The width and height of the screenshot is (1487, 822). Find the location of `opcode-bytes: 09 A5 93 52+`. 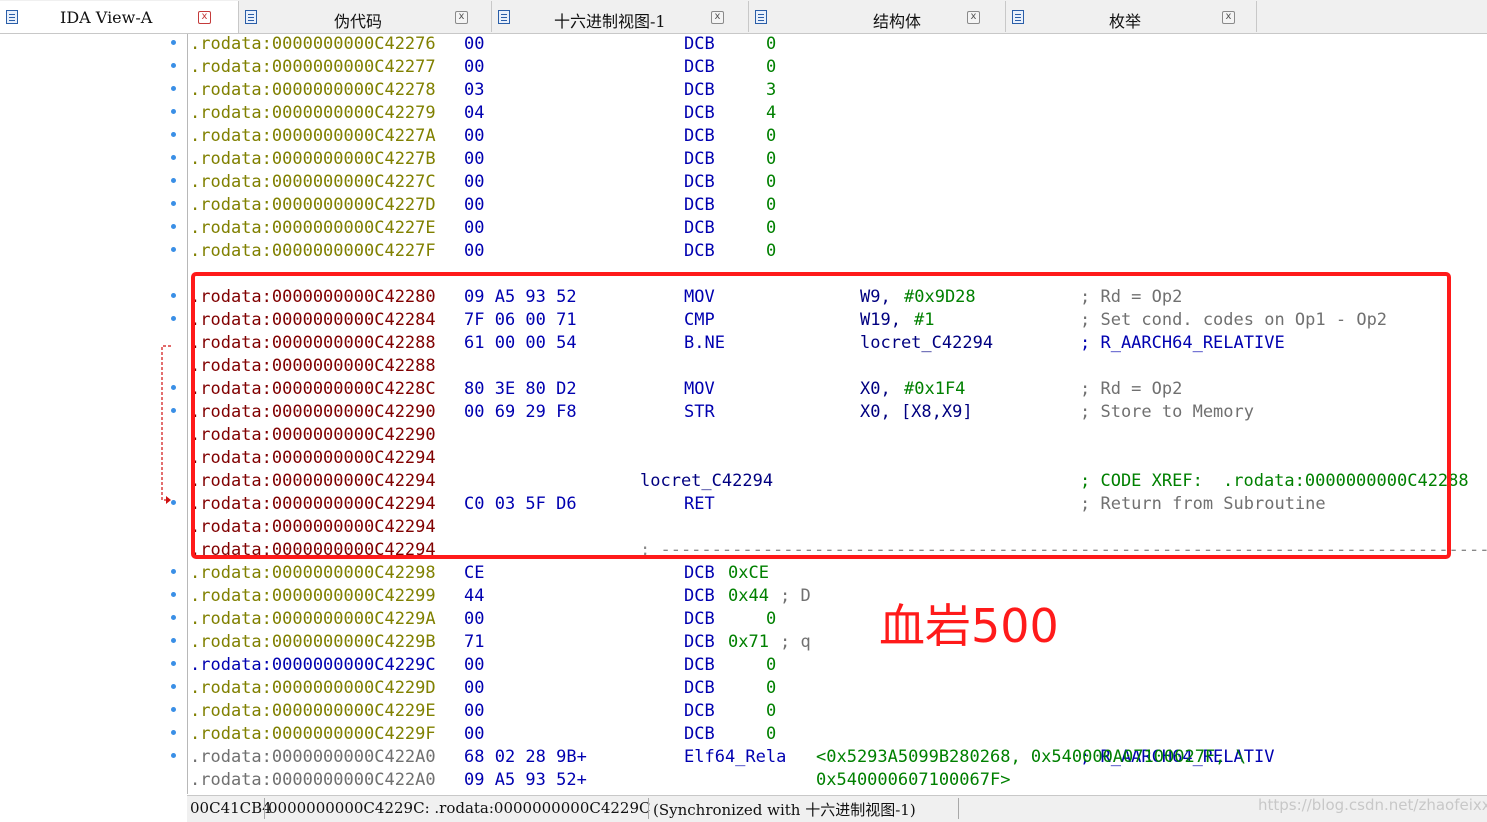

opcode-bytes: 09 A5 93 52+ is located at coordinates (525, 780).